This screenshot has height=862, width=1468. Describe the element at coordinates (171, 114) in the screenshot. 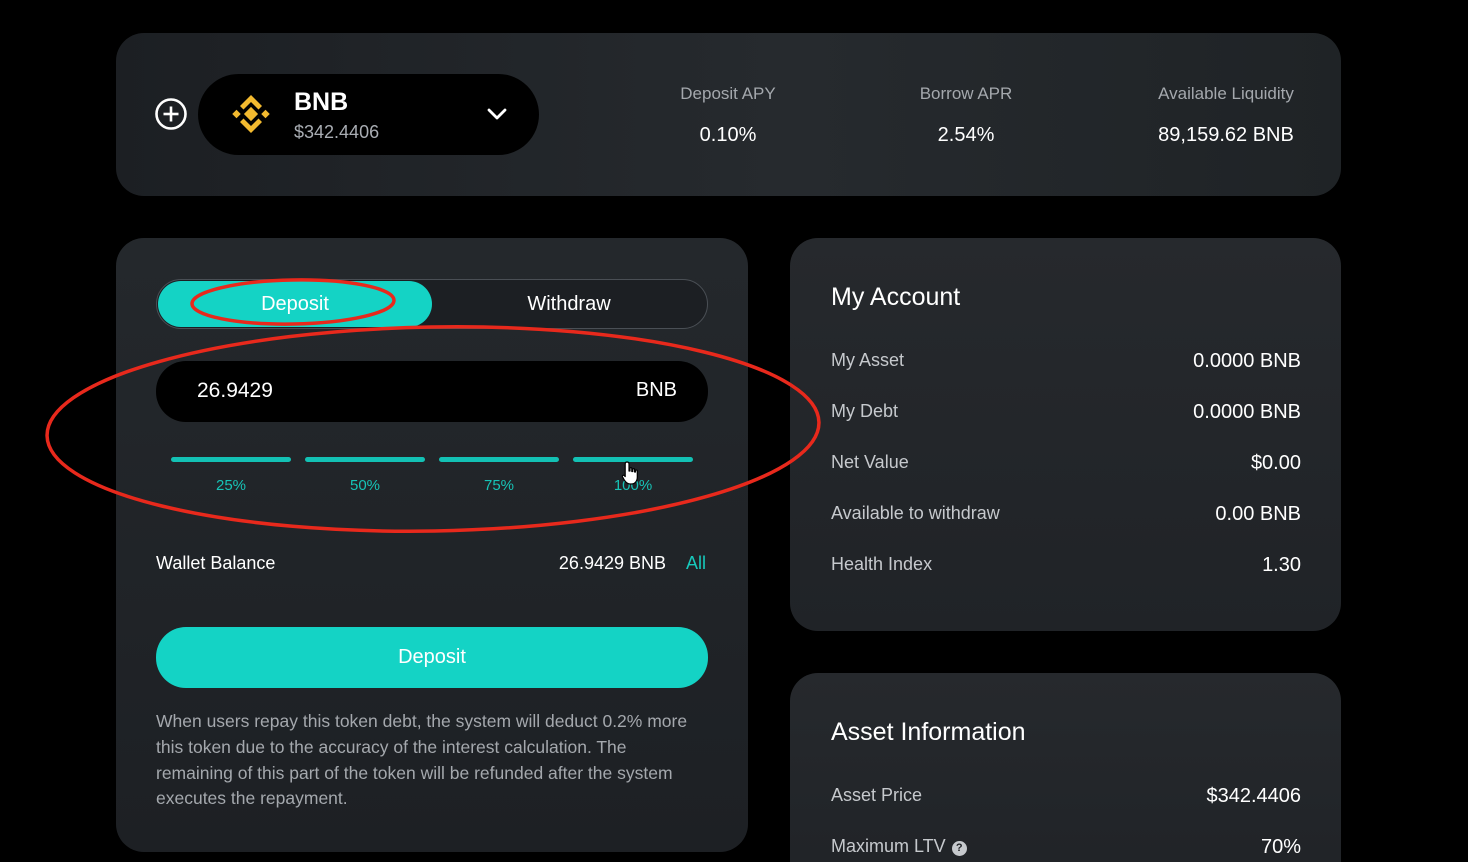

I see `add-asset-icon` at that location.